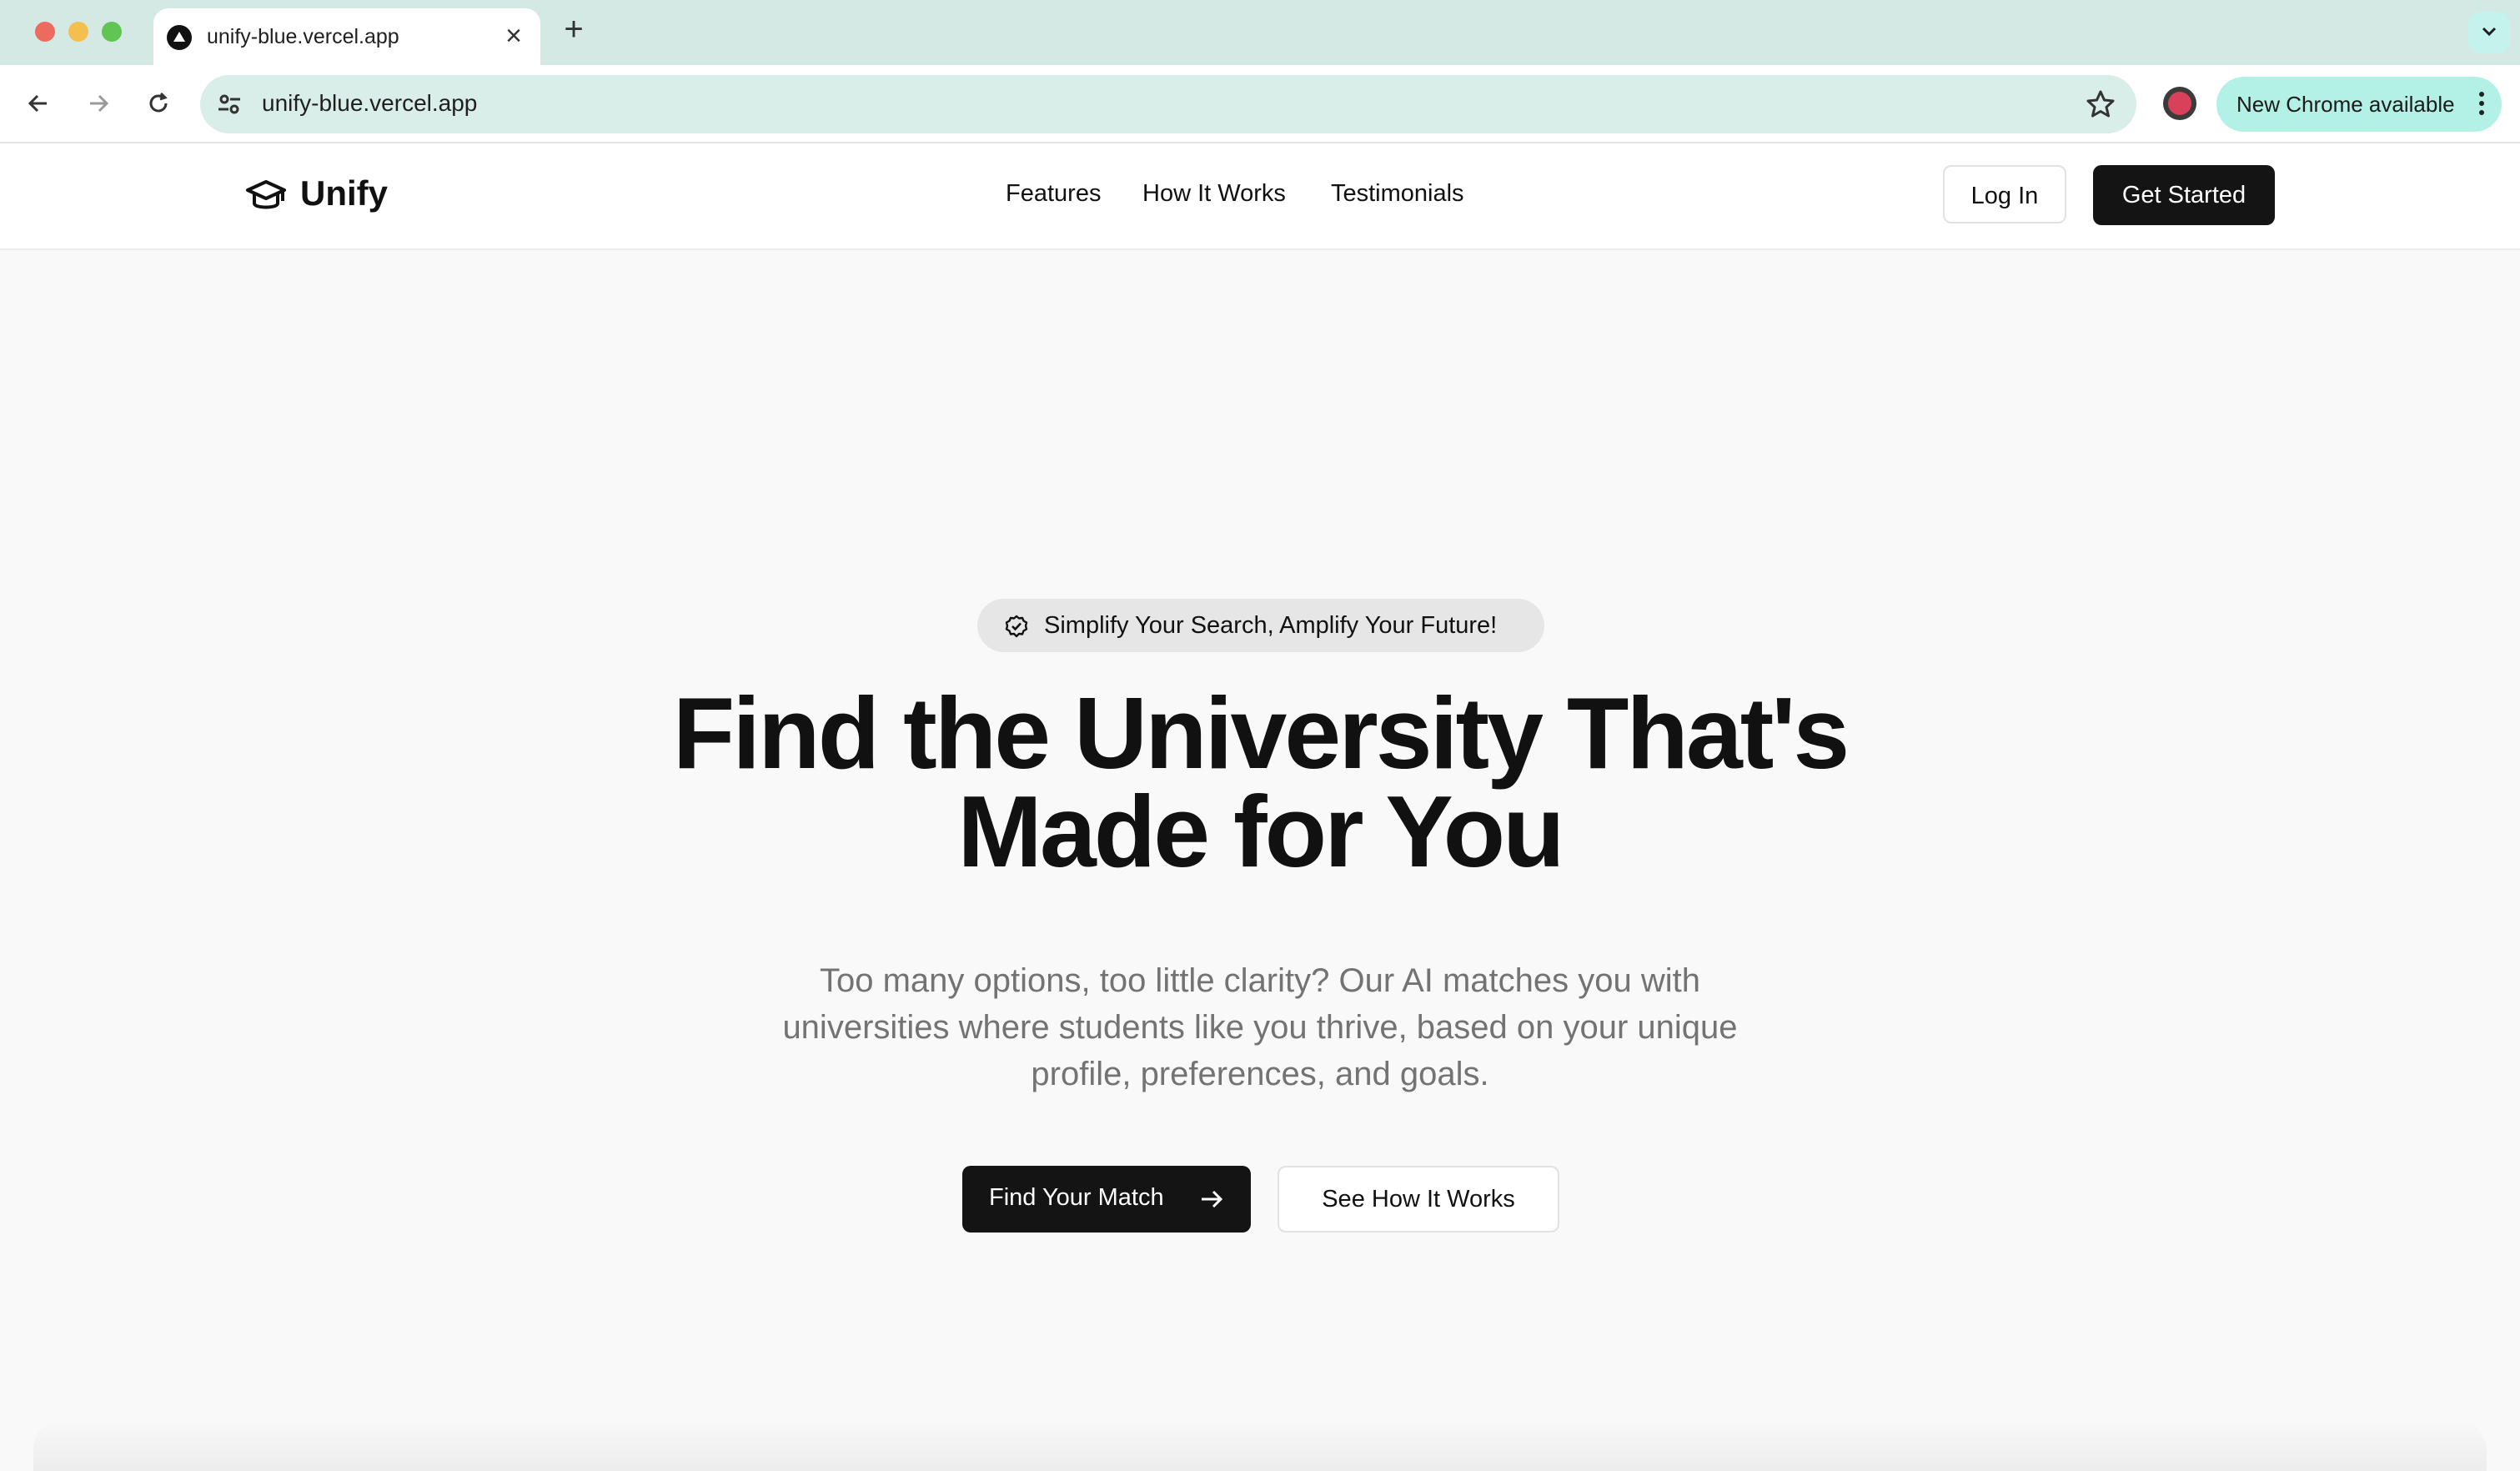 This screenshot has width=2520, height=1471. What do you see at coordinates (1260, 831) in the screenshot?
I see `hero-title-line-2: Made for You` at bounding box center [1260, 831].